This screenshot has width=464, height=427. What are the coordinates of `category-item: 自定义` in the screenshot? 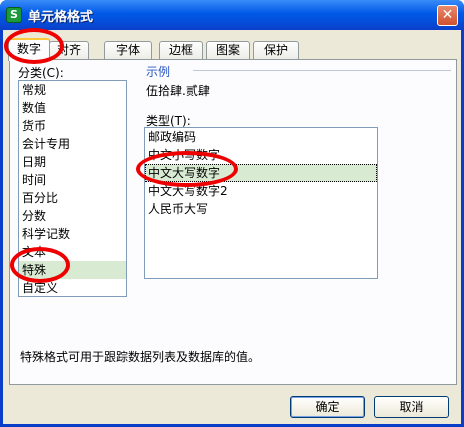 It's located at (72, 287).